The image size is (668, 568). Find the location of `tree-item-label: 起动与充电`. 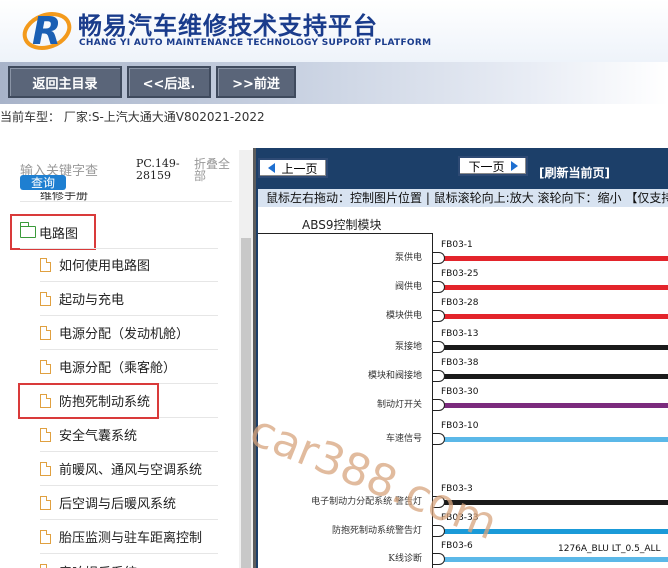

tree-item-label: 起动与充电 is located at coordinates (92, 300).